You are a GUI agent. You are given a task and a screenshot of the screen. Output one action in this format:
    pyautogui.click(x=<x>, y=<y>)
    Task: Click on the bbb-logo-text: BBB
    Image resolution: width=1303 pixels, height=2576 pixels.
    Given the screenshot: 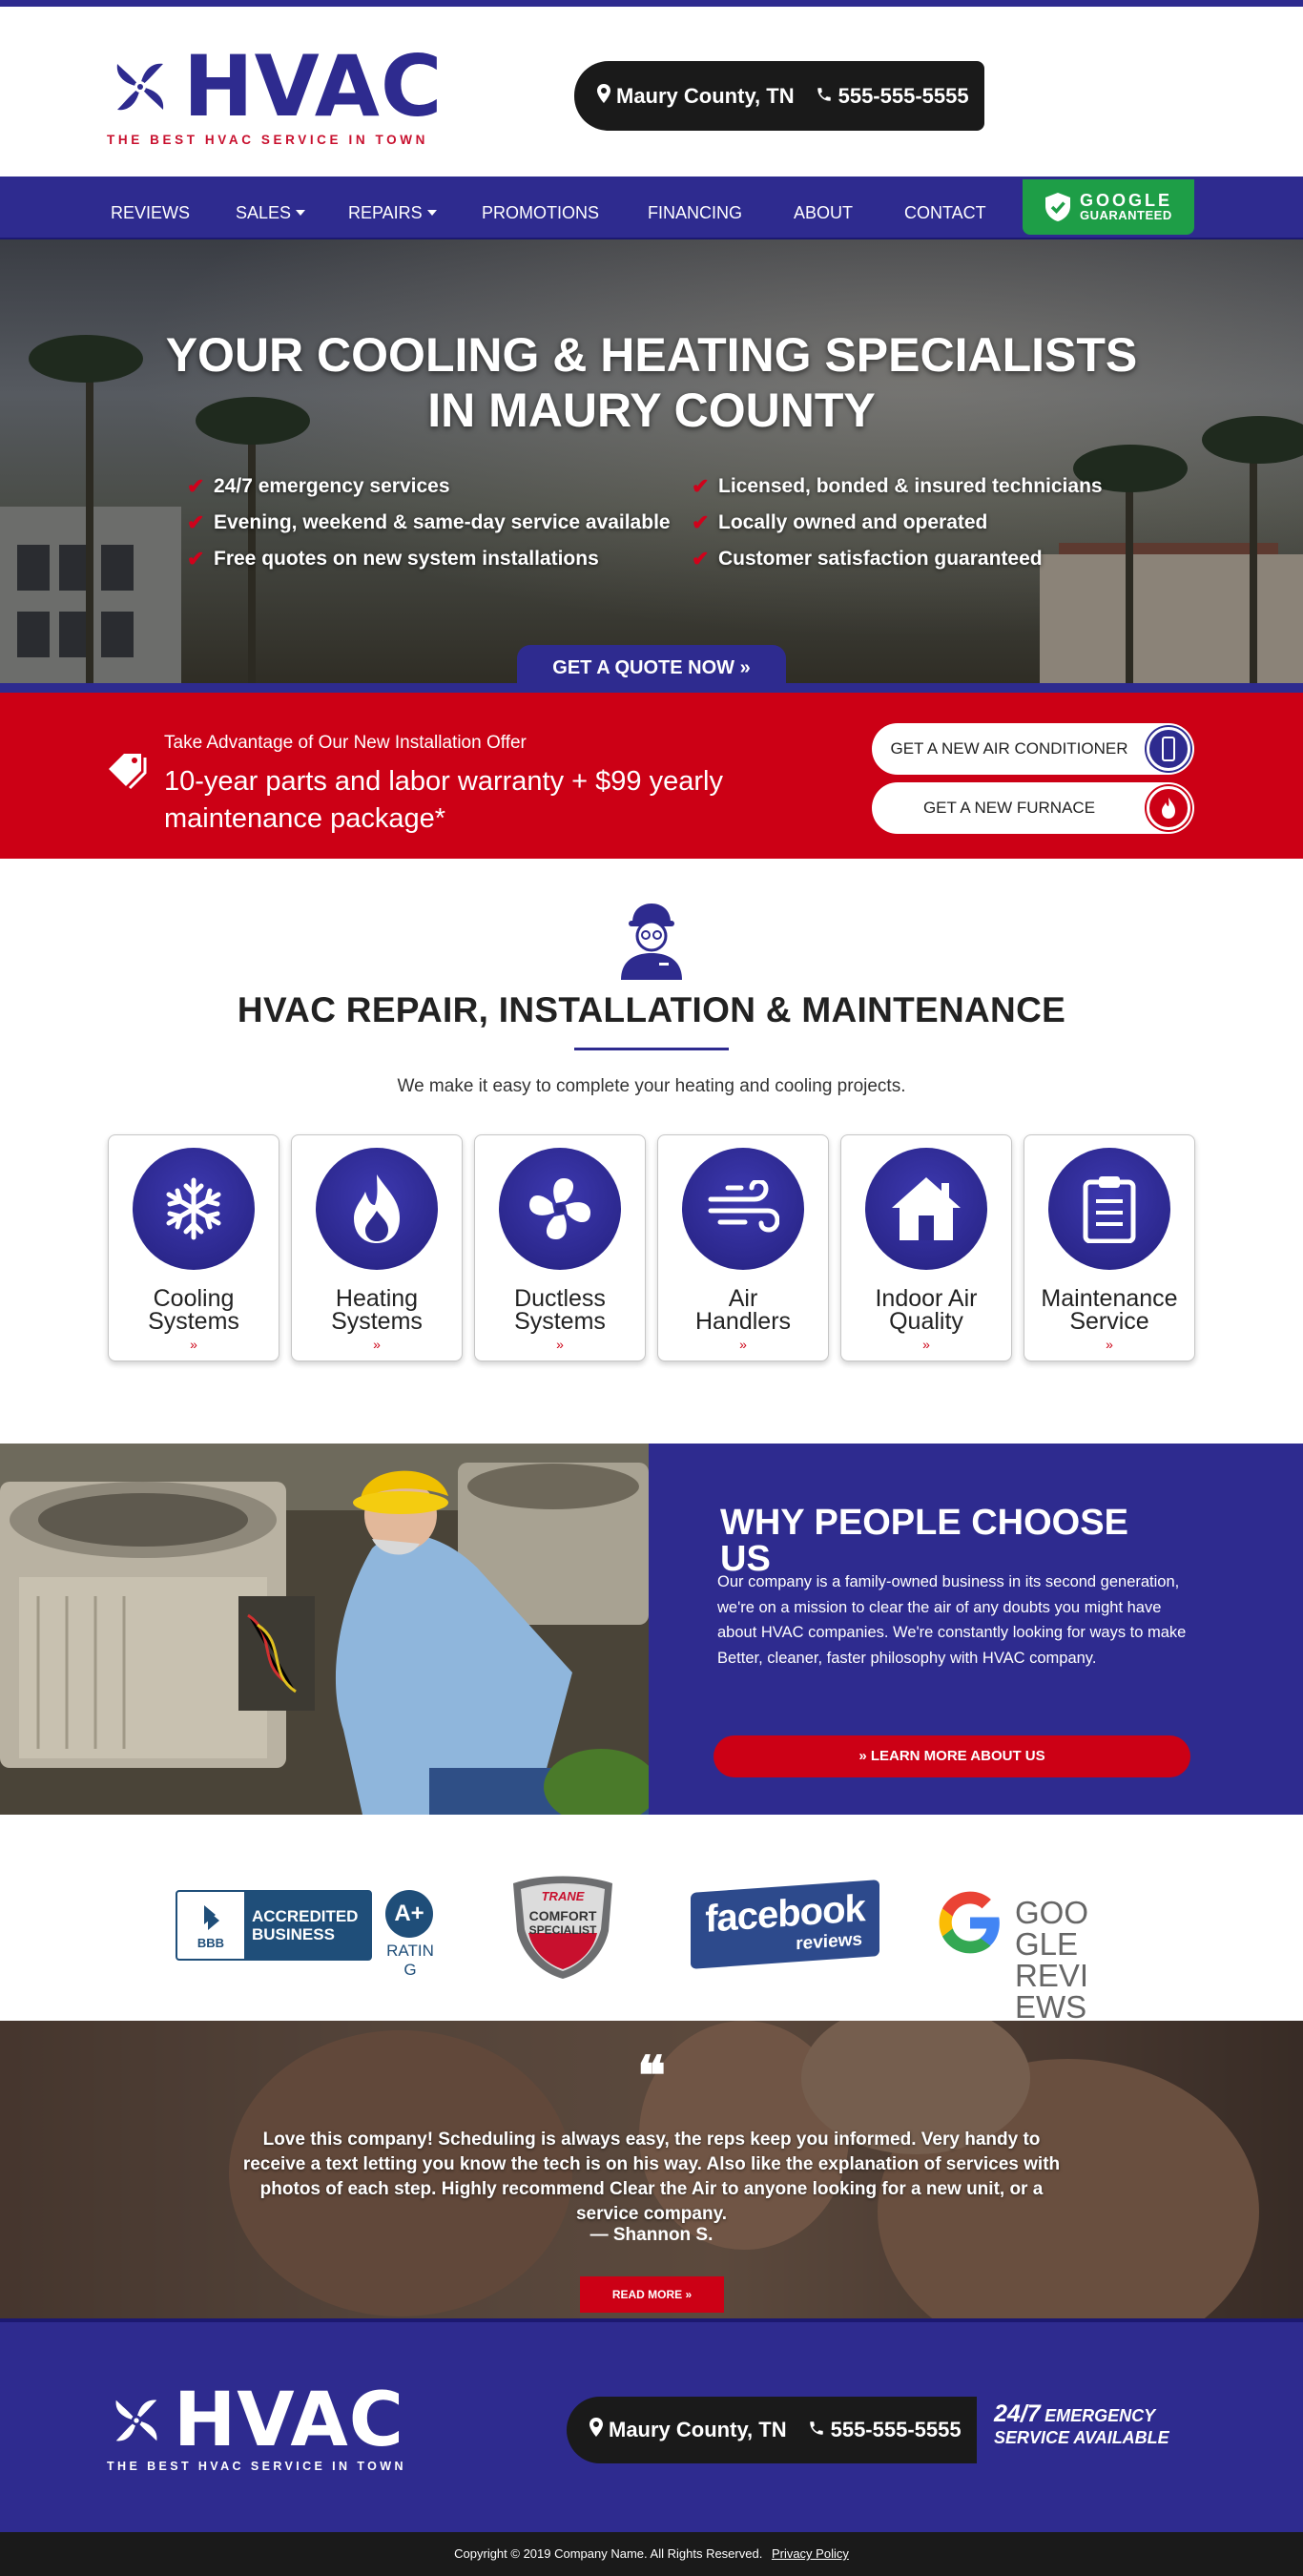 What is the action you would take?
    pyautogui.click(x=210, y=1942)
    